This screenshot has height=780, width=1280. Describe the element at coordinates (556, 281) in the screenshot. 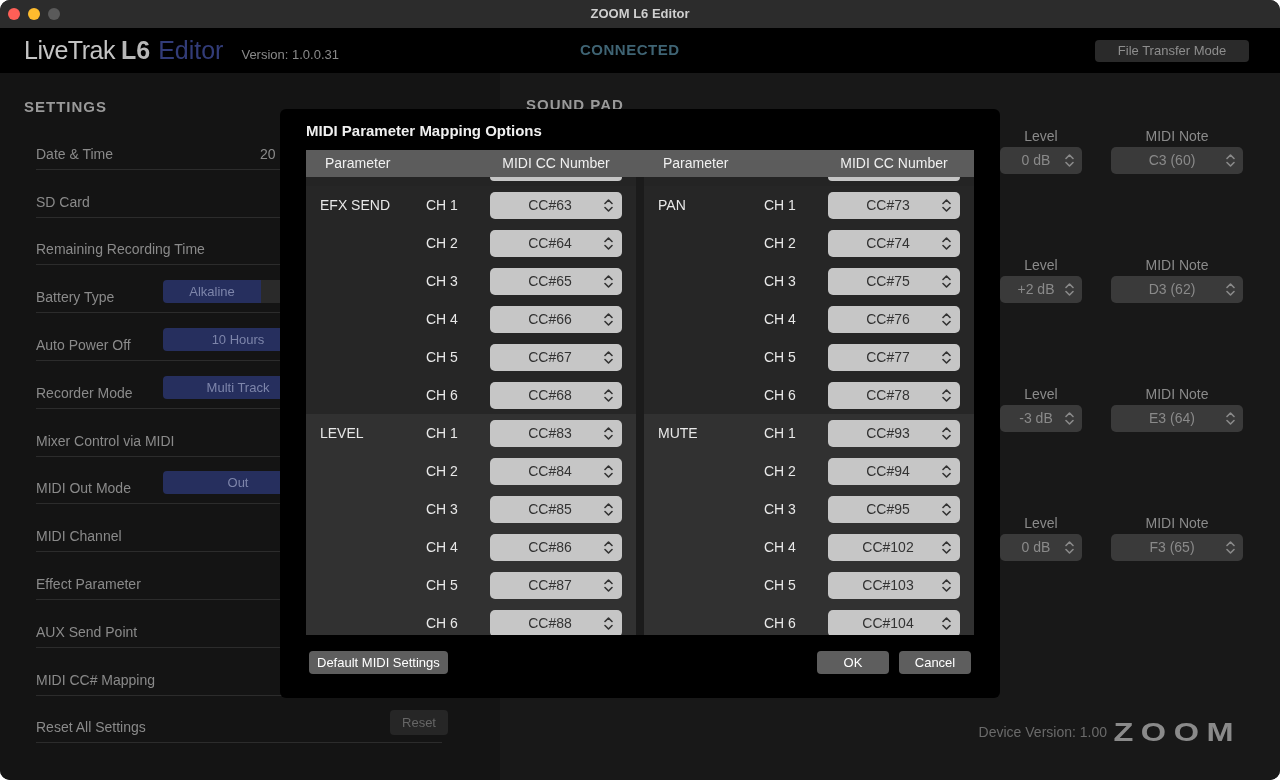

I see `cc-select: CC#65` at that location.